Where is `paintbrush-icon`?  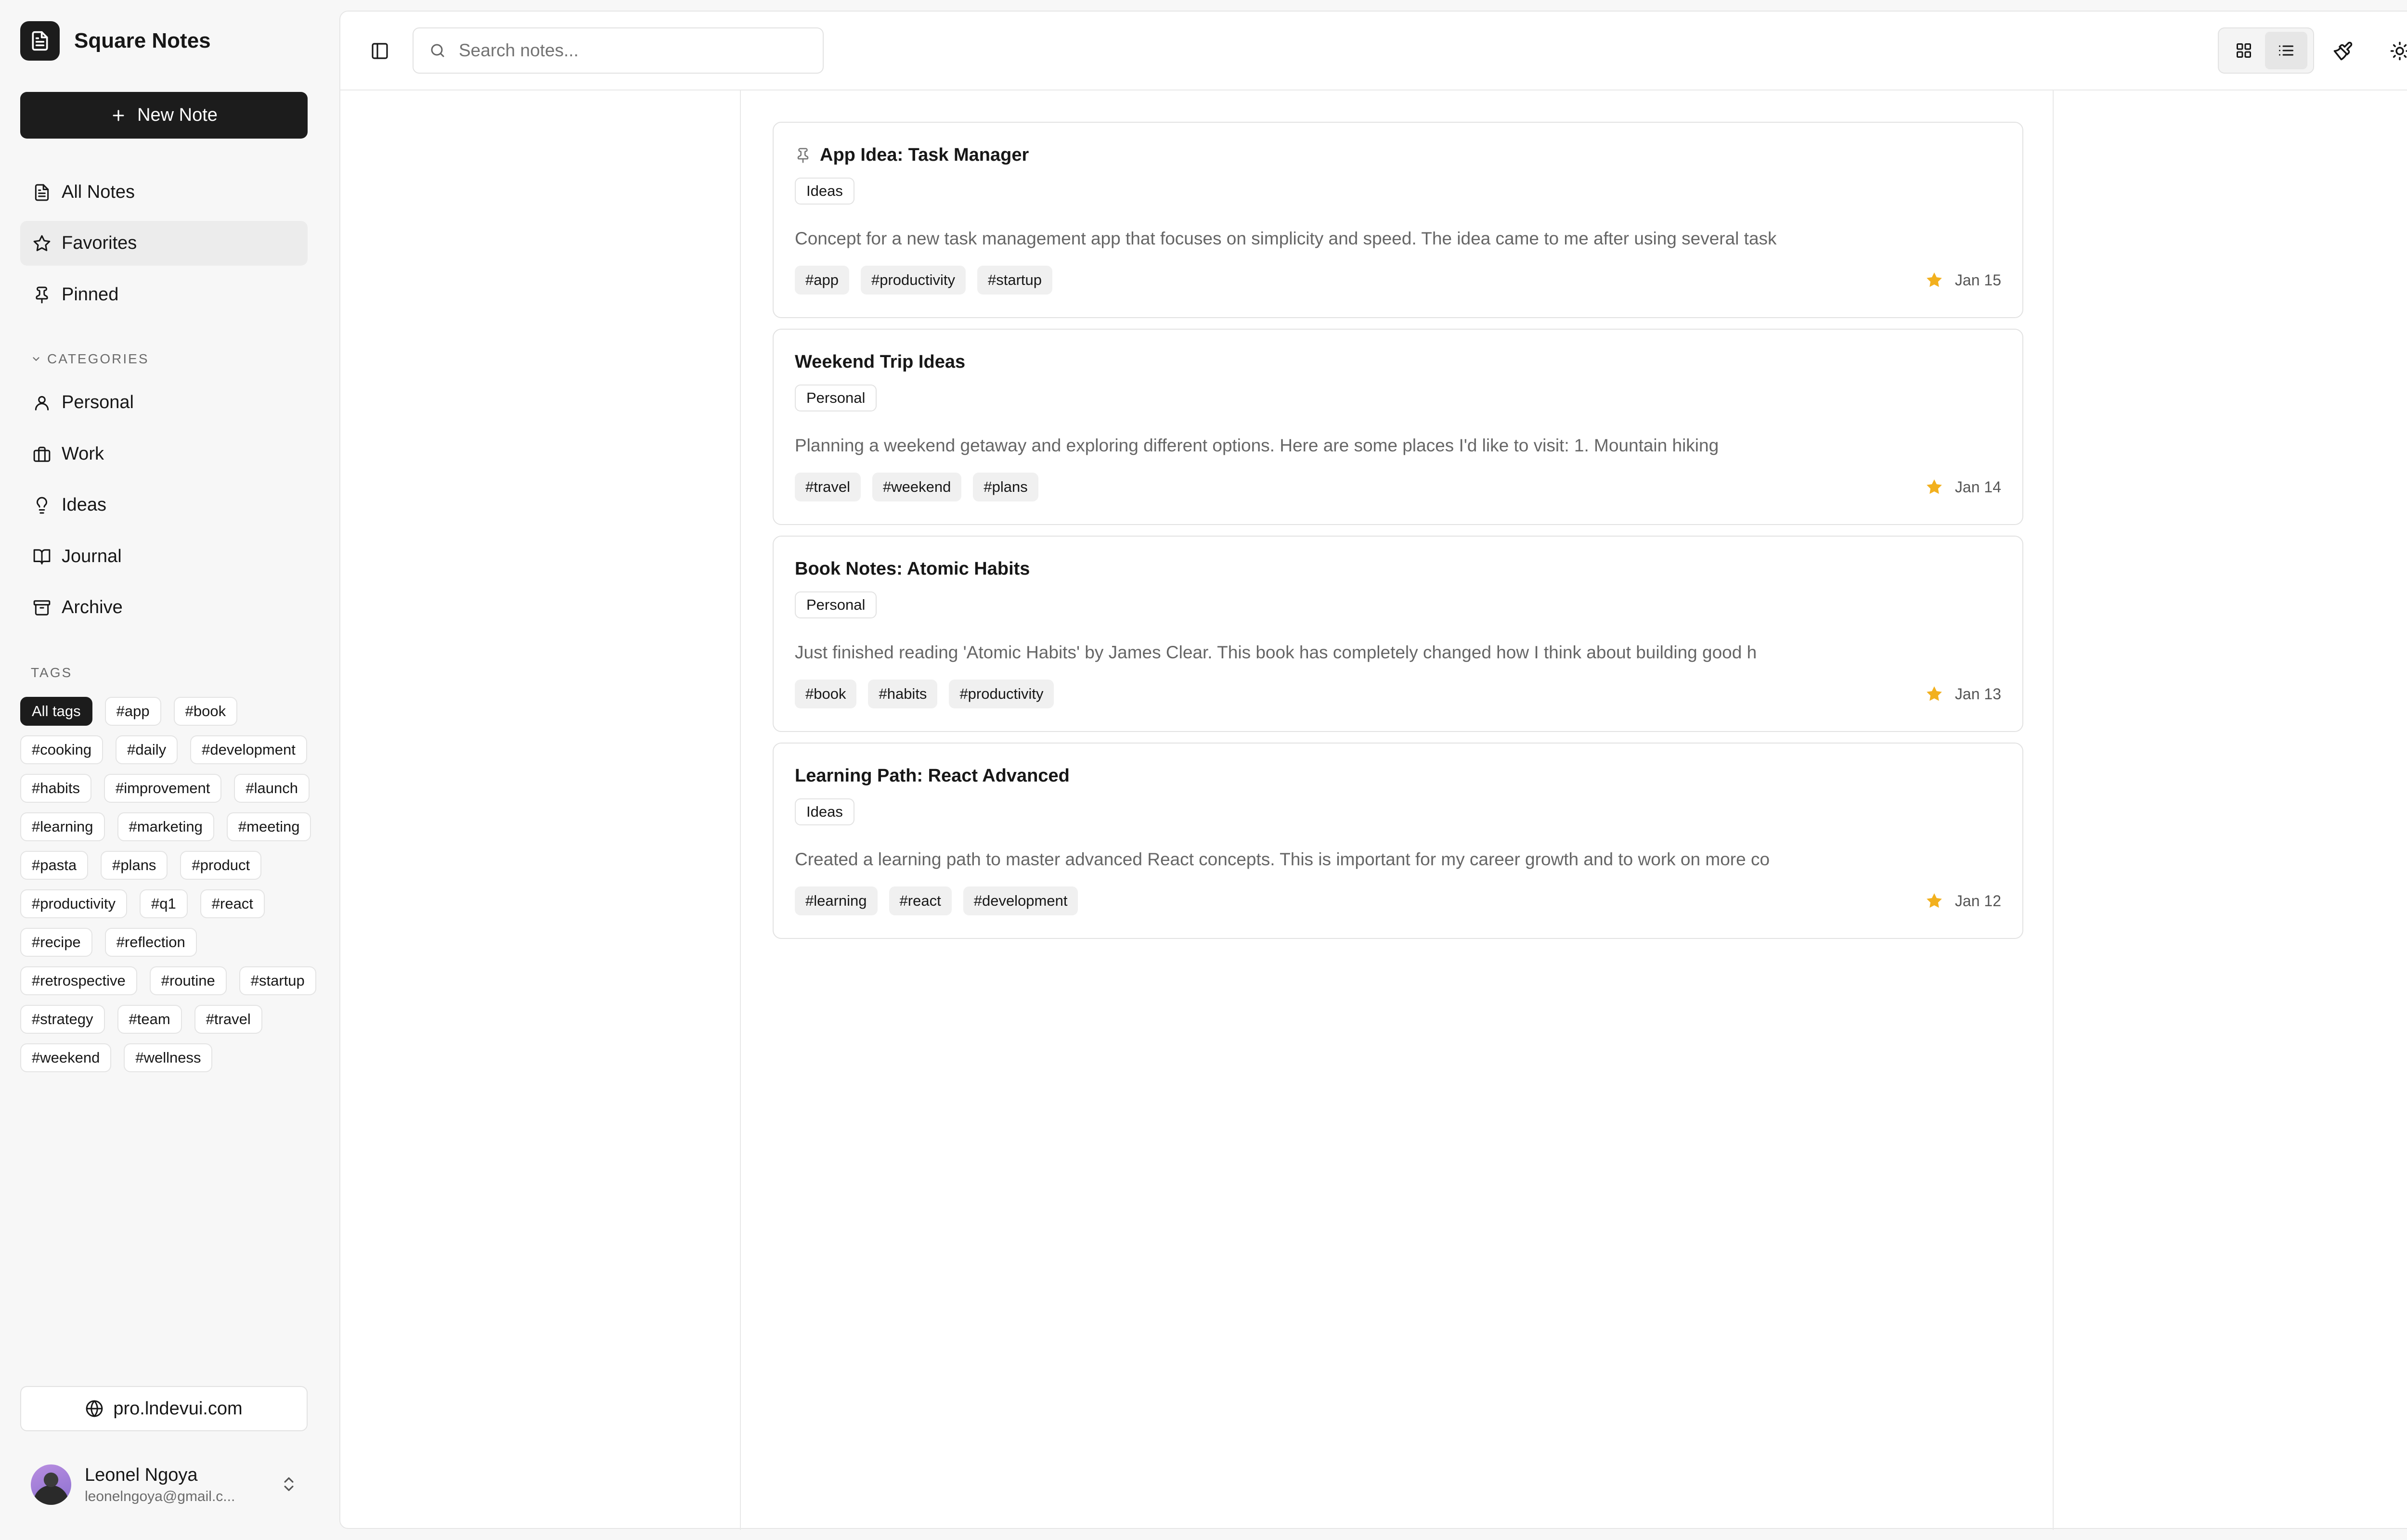 paintbrush-icon is located at coordinates (2343, 51).